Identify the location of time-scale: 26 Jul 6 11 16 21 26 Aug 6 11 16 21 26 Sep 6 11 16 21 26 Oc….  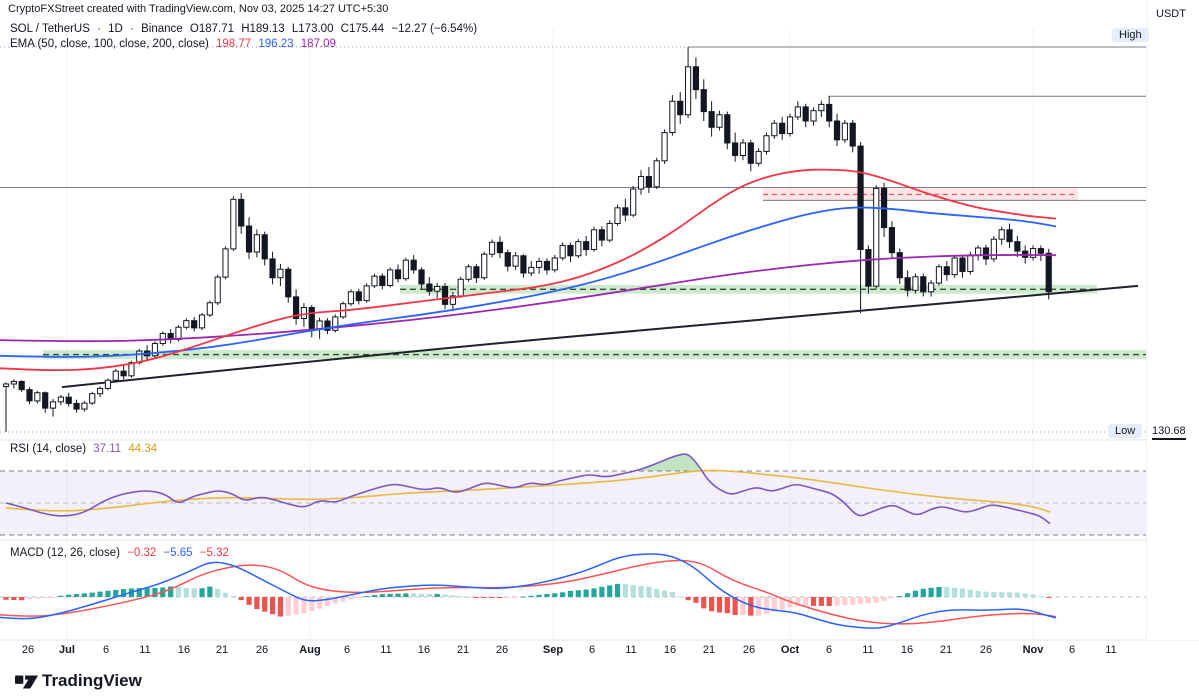
(599, 650).